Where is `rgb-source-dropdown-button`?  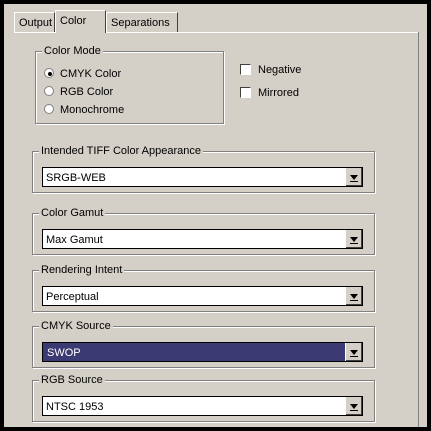 rgb-source-dropdown-button is located at coordinates (353, 406).